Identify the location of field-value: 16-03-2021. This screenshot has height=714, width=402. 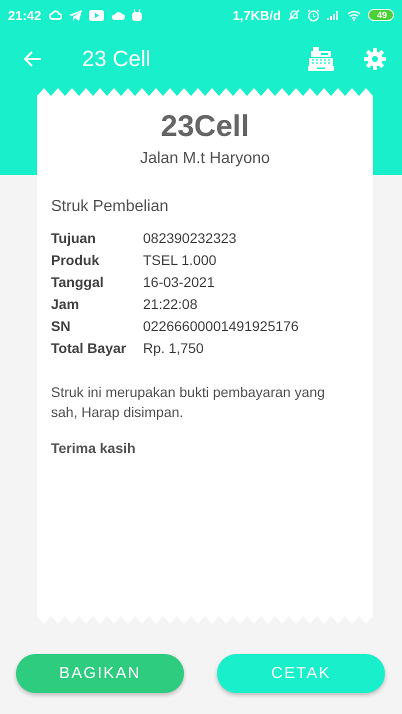
(179, 282).